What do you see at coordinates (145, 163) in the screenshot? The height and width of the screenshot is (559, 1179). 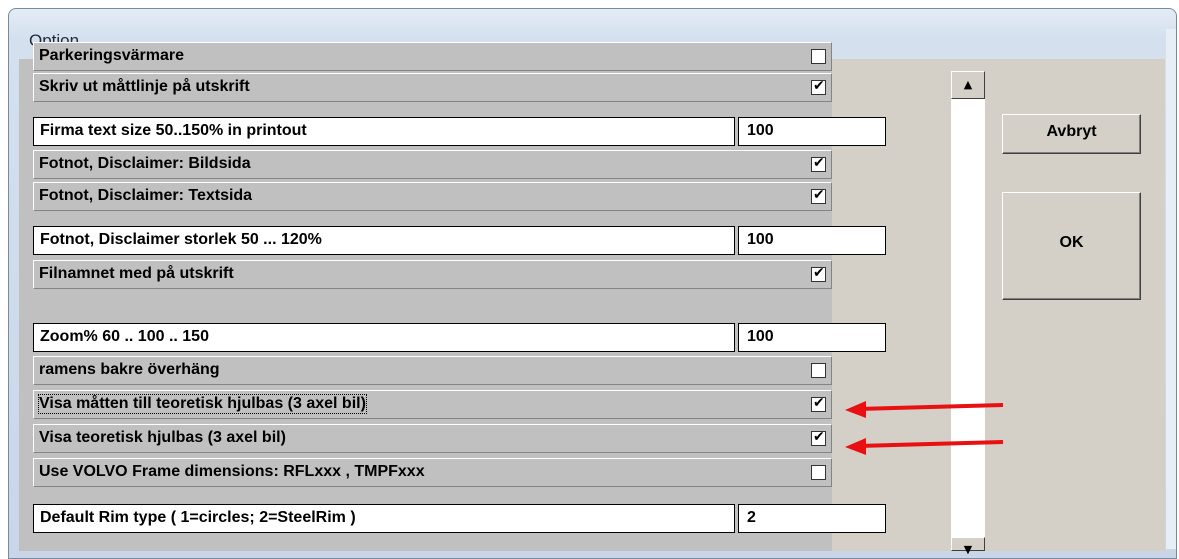 I see `option-label: Fotnot, Disclaimer: Bildsida` at bounding box center [145, 163].